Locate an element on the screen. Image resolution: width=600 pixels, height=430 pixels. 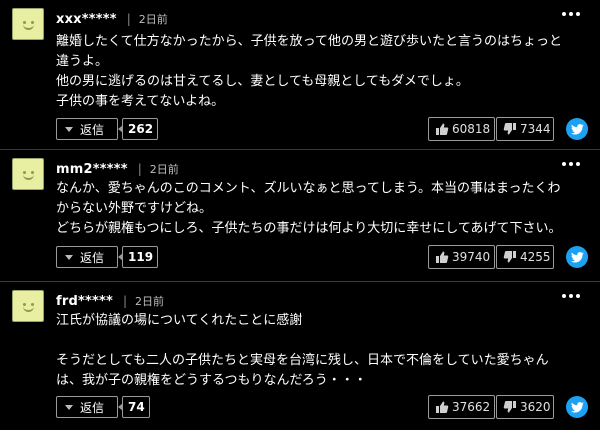
dislike-button: 4255 is located at coordinates (525, 257).